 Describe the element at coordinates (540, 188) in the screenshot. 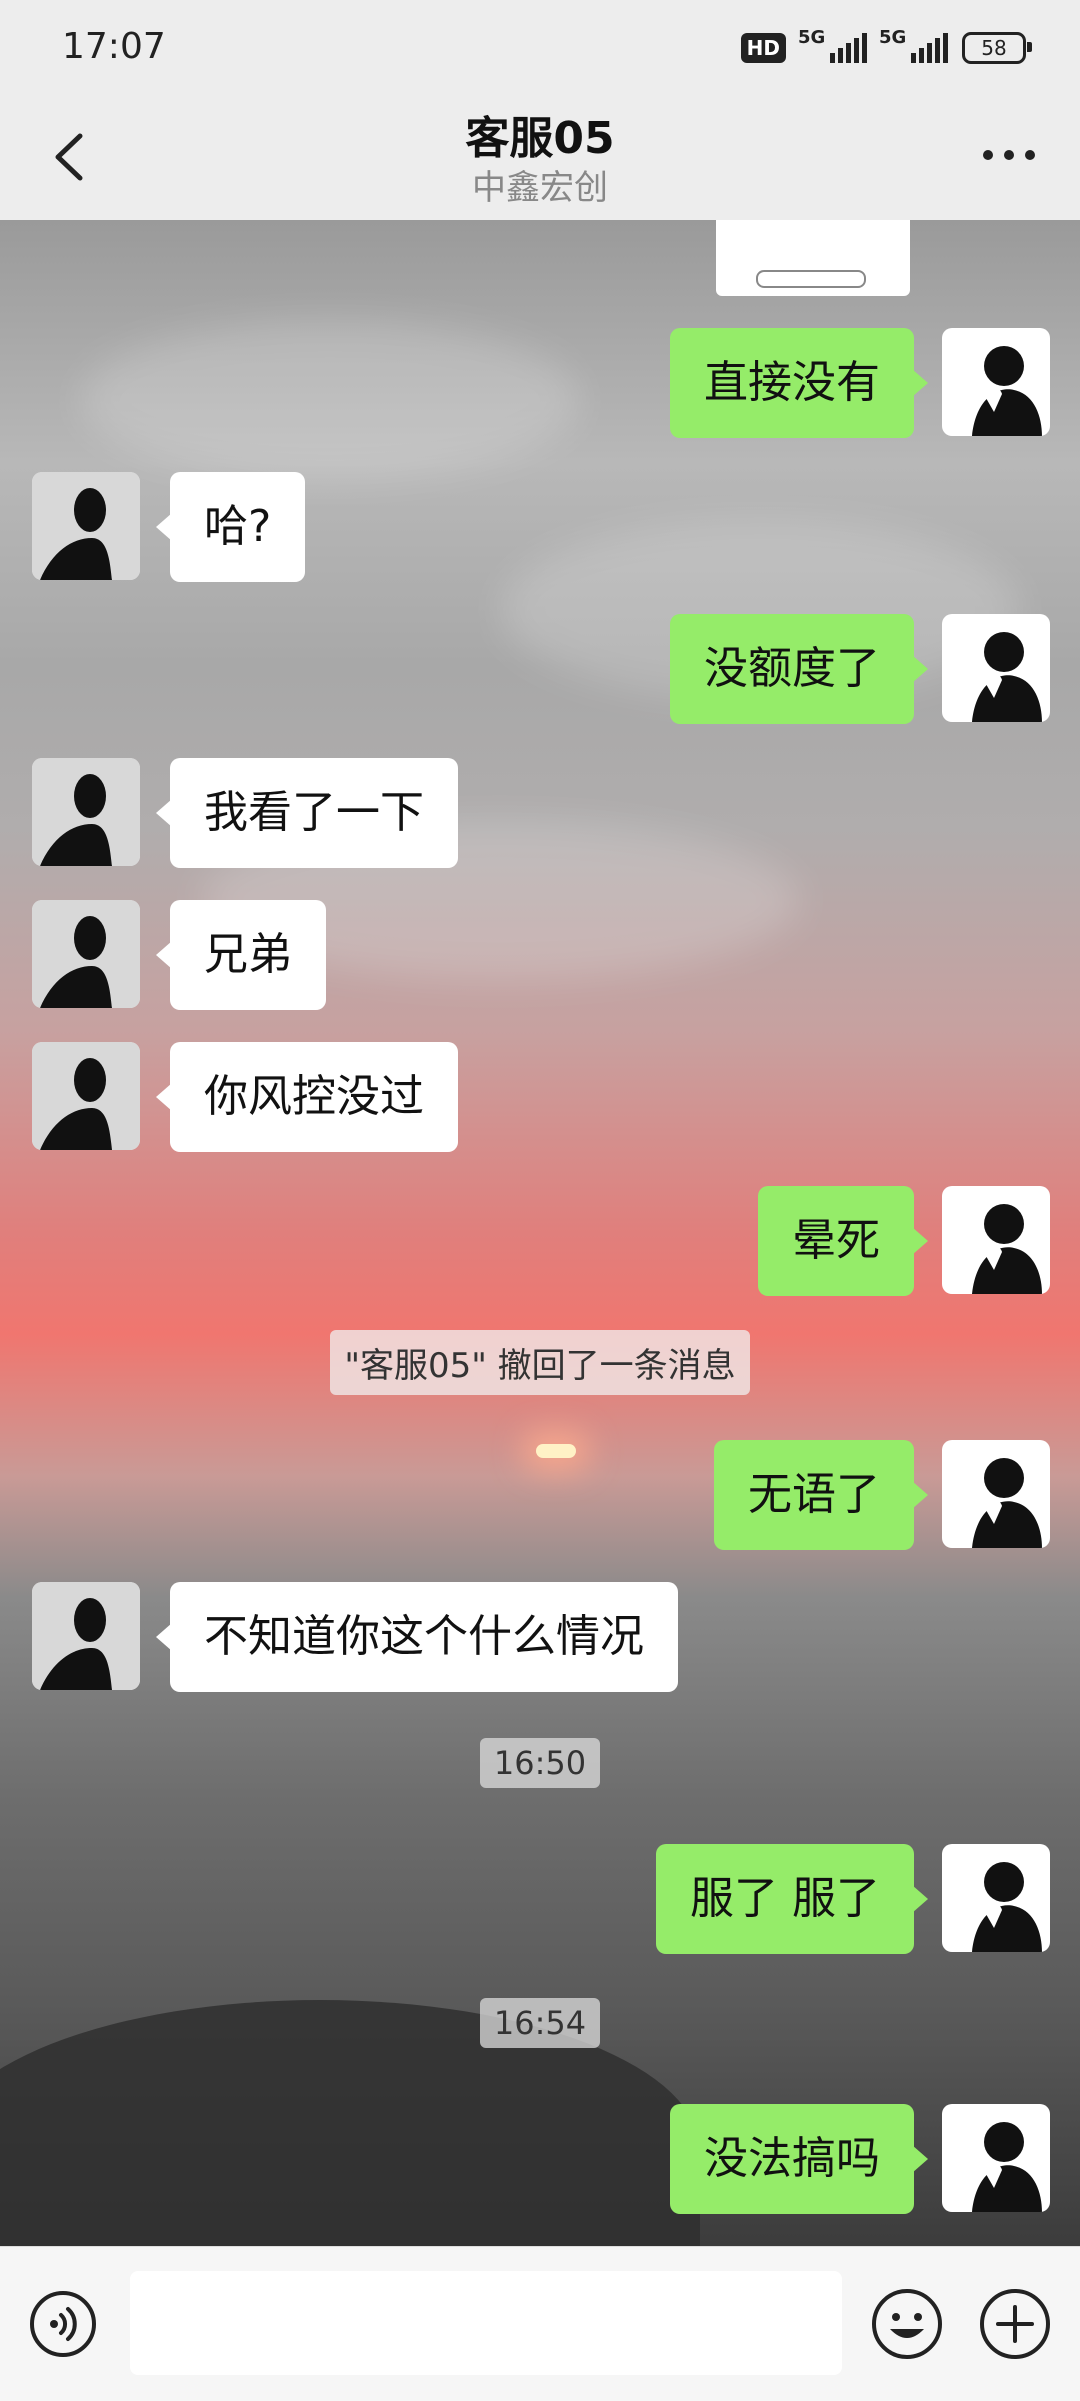

I see `chat-subtitle: 中鑫宏创` at that location.